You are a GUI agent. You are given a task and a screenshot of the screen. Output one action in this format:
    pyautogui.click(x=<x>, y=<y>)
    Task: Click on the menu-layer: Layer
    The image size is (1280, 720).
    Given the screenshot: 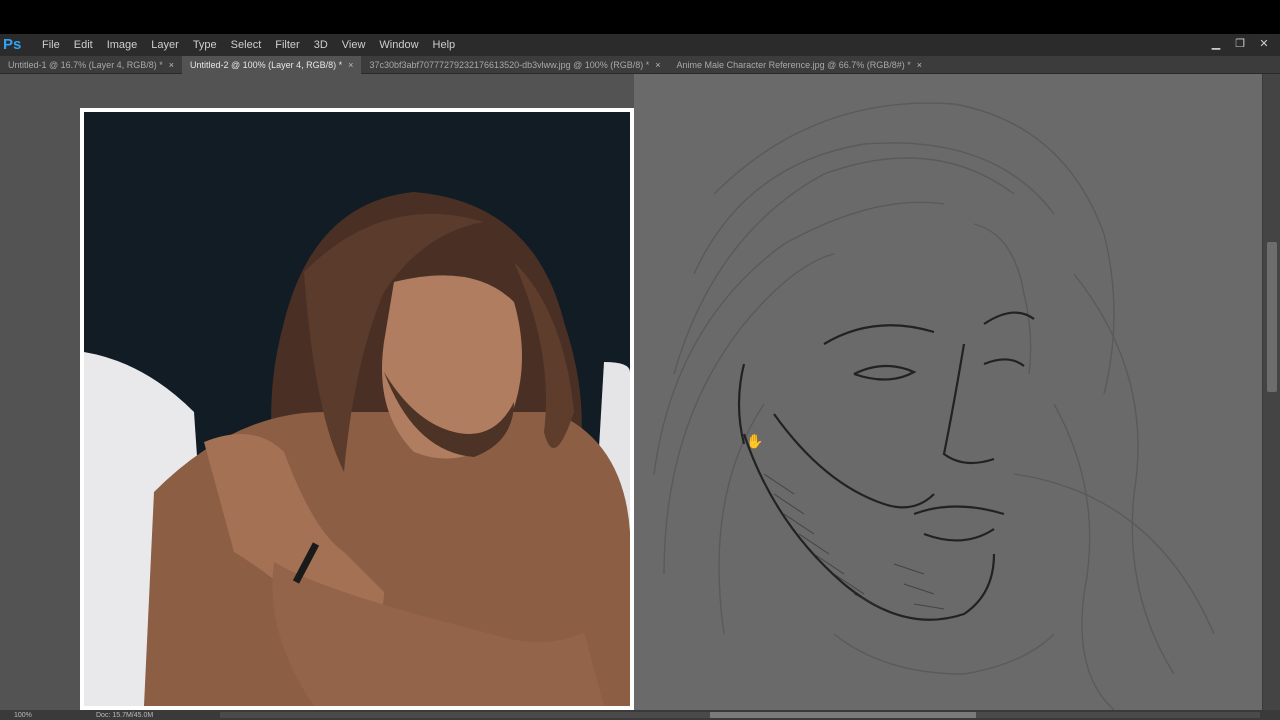 What is the action you would take?
    pyautogui.click(x=165, y=45)
    